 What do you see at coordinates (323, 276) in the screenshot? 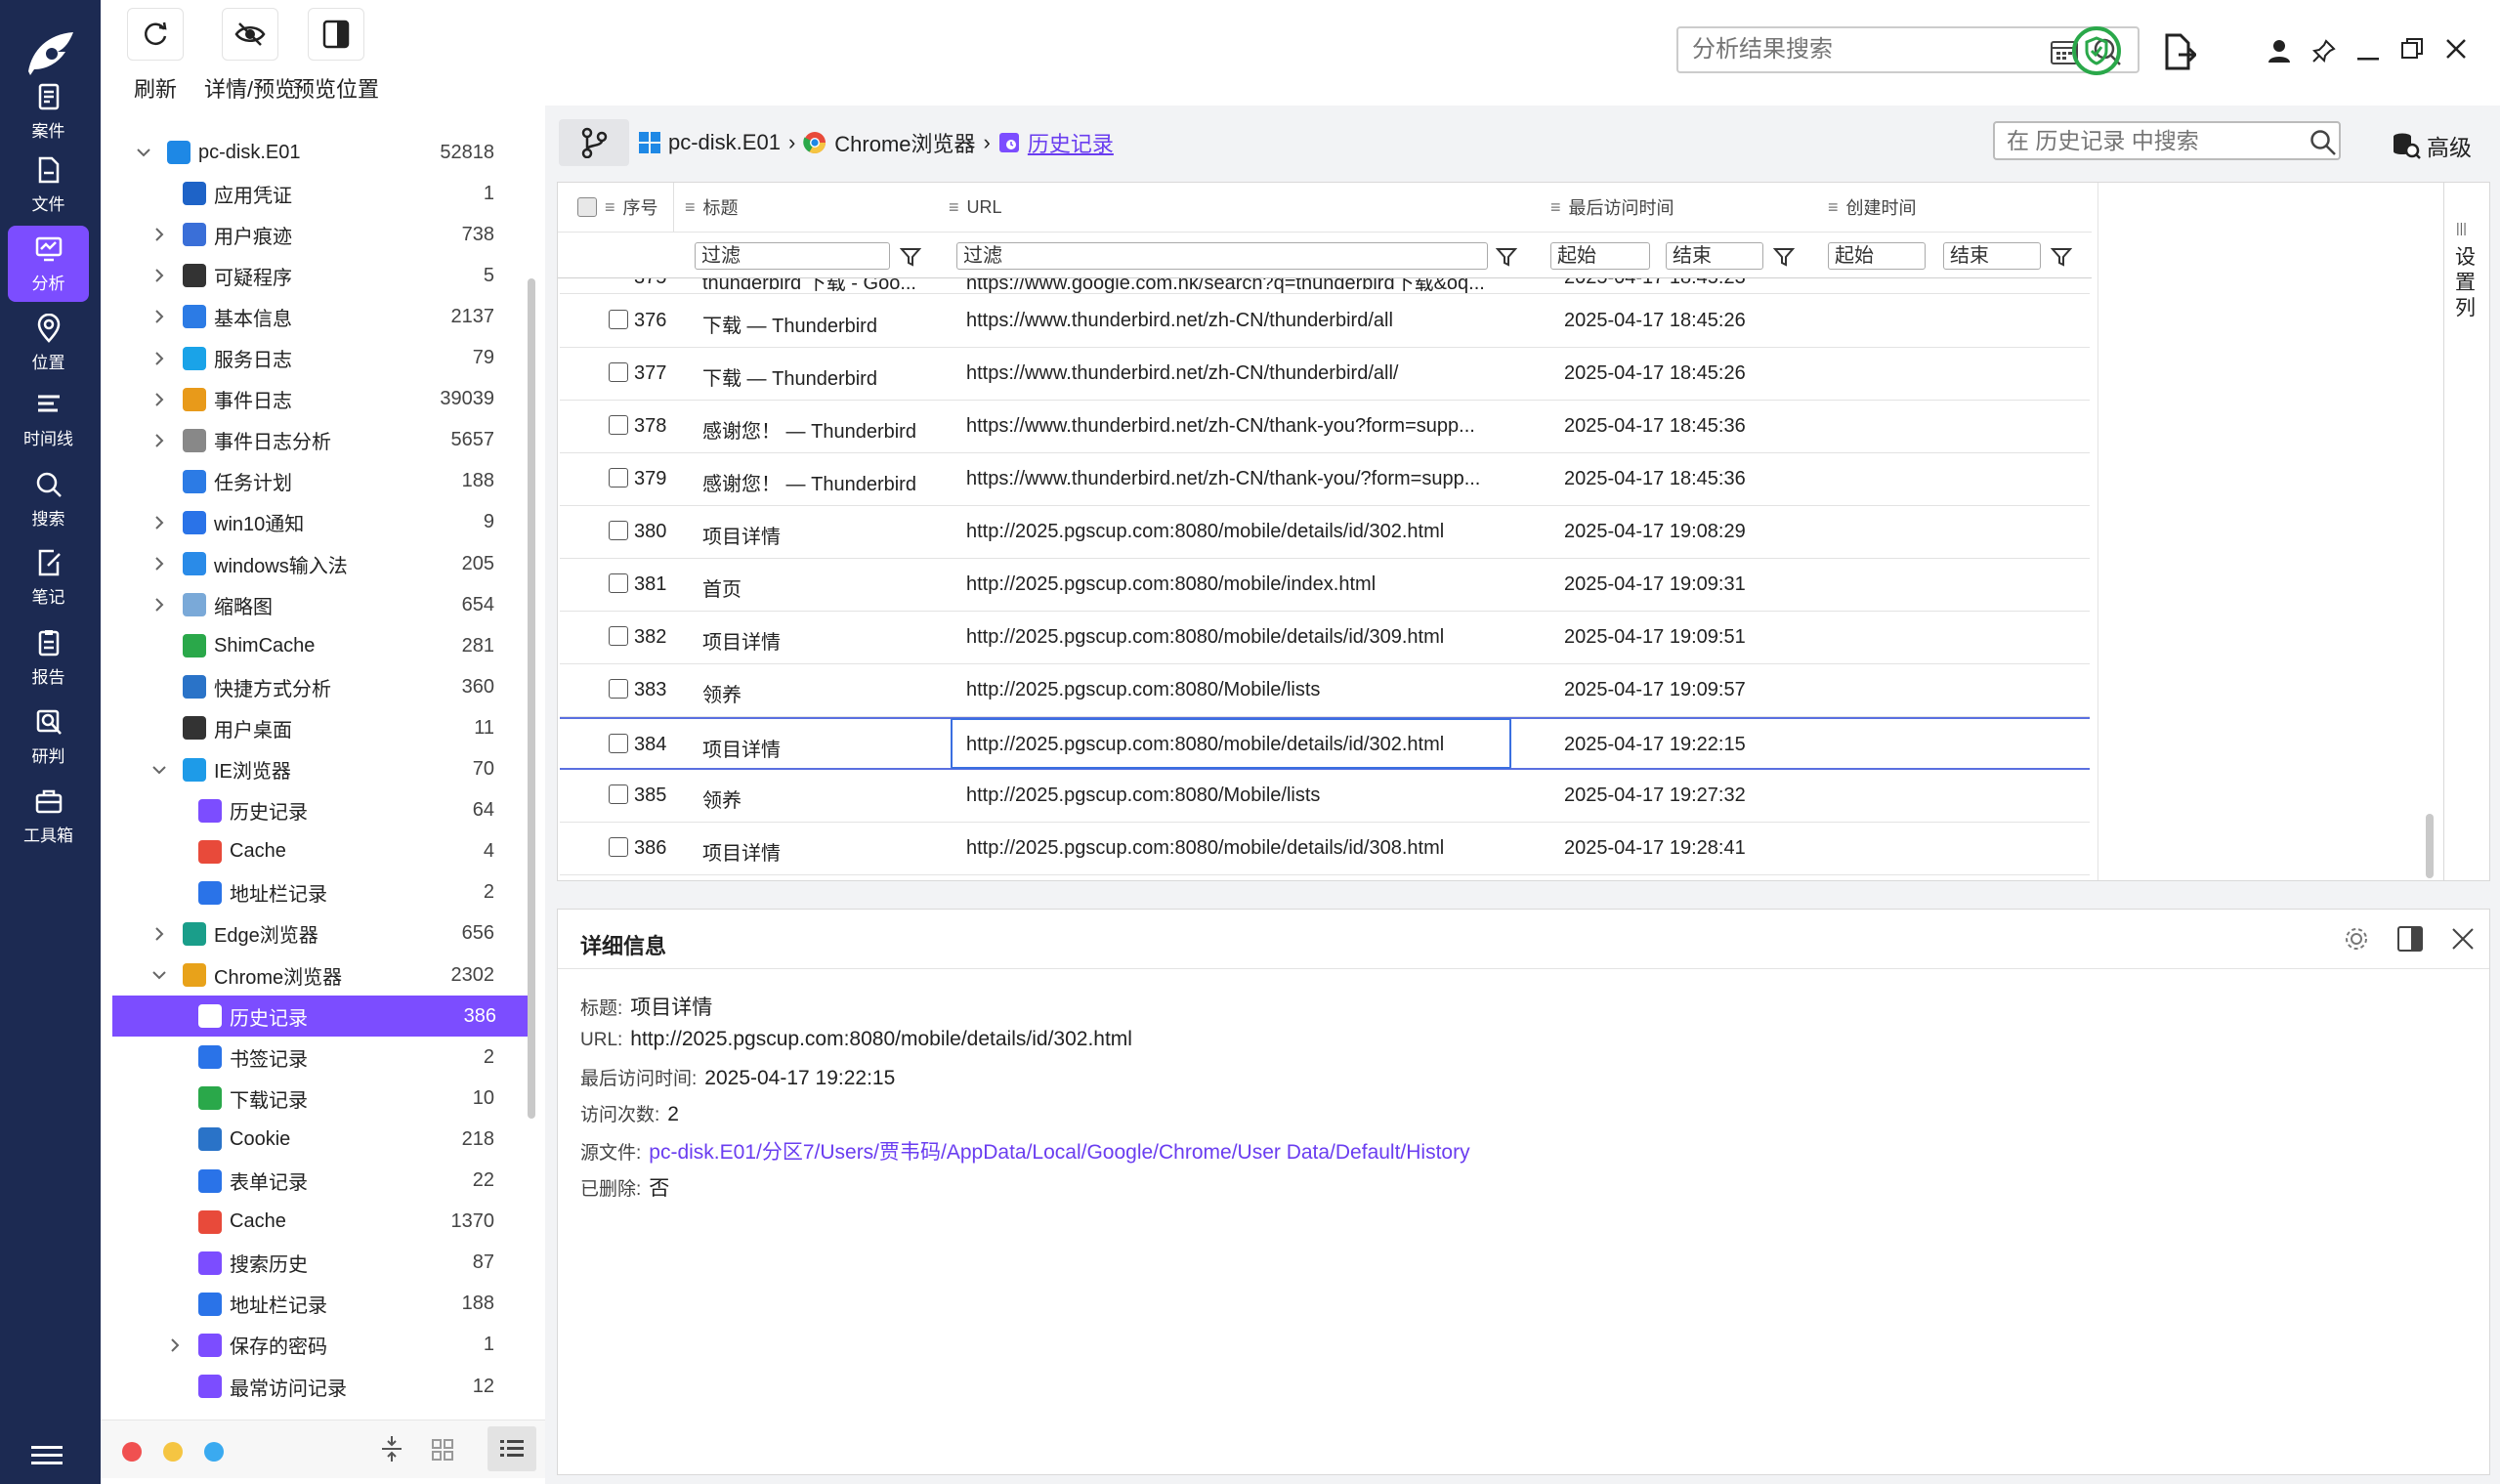
I see `tree-item: 可疑程序 5` at bounding box center [323, 276].